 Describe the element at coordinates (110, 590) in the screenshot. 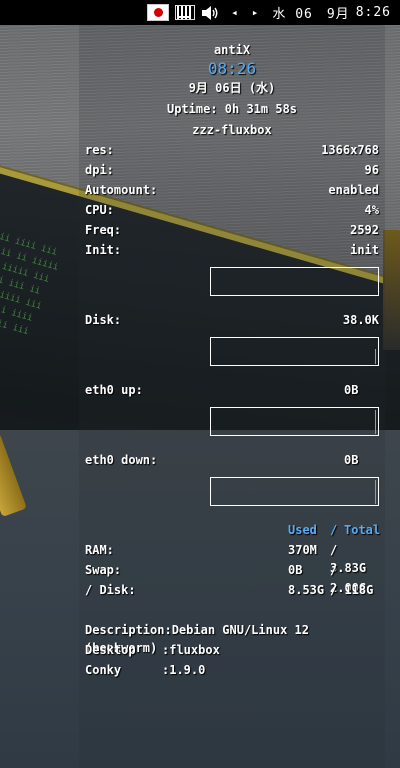

I see `rootdisk-label: / Disk:` at that location.